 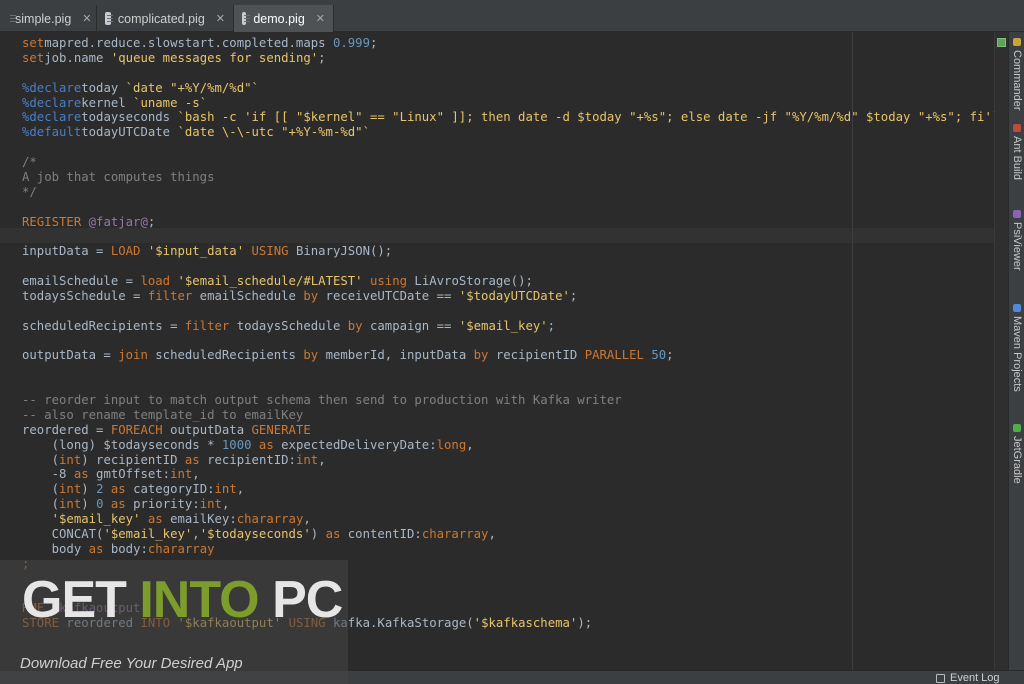 What do you see at coordinates (48, 18) in the screenshot?
I see `tab-simple-pig: simple.pig ✕` at bounding box center [48, 18].